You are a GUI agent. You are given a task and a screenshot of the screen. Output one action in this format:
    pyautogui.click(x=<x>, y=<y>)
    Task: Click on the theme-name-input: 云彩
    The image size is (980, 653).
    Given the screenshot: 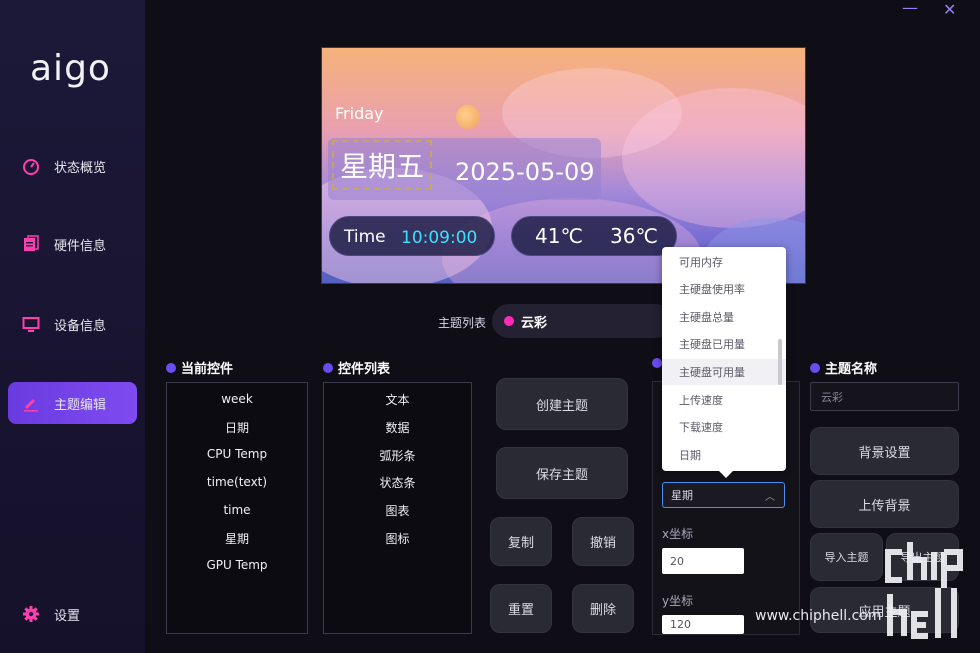 What is the action you would take?
    pyautogui.click(x=884, y=396)
    